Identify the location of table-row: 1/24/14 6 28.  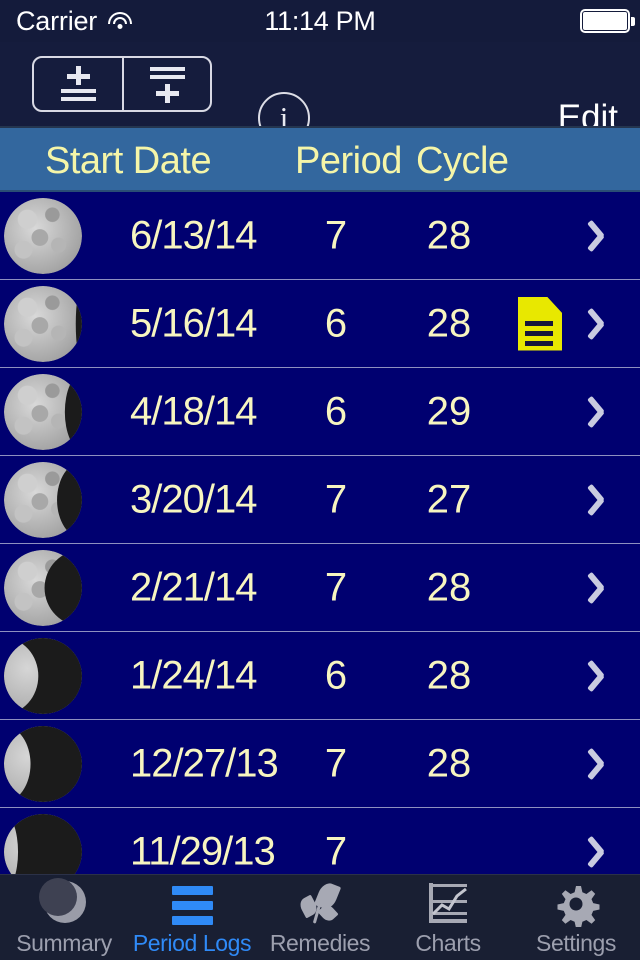
(320, 676).